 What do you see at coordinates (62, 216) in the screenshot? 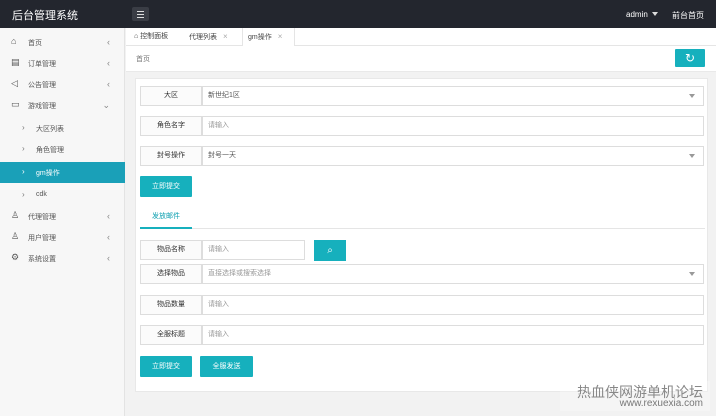
I see `sidebar-item-agents: ♙ 代理管理 ‹` at bounding box center [62, 216].